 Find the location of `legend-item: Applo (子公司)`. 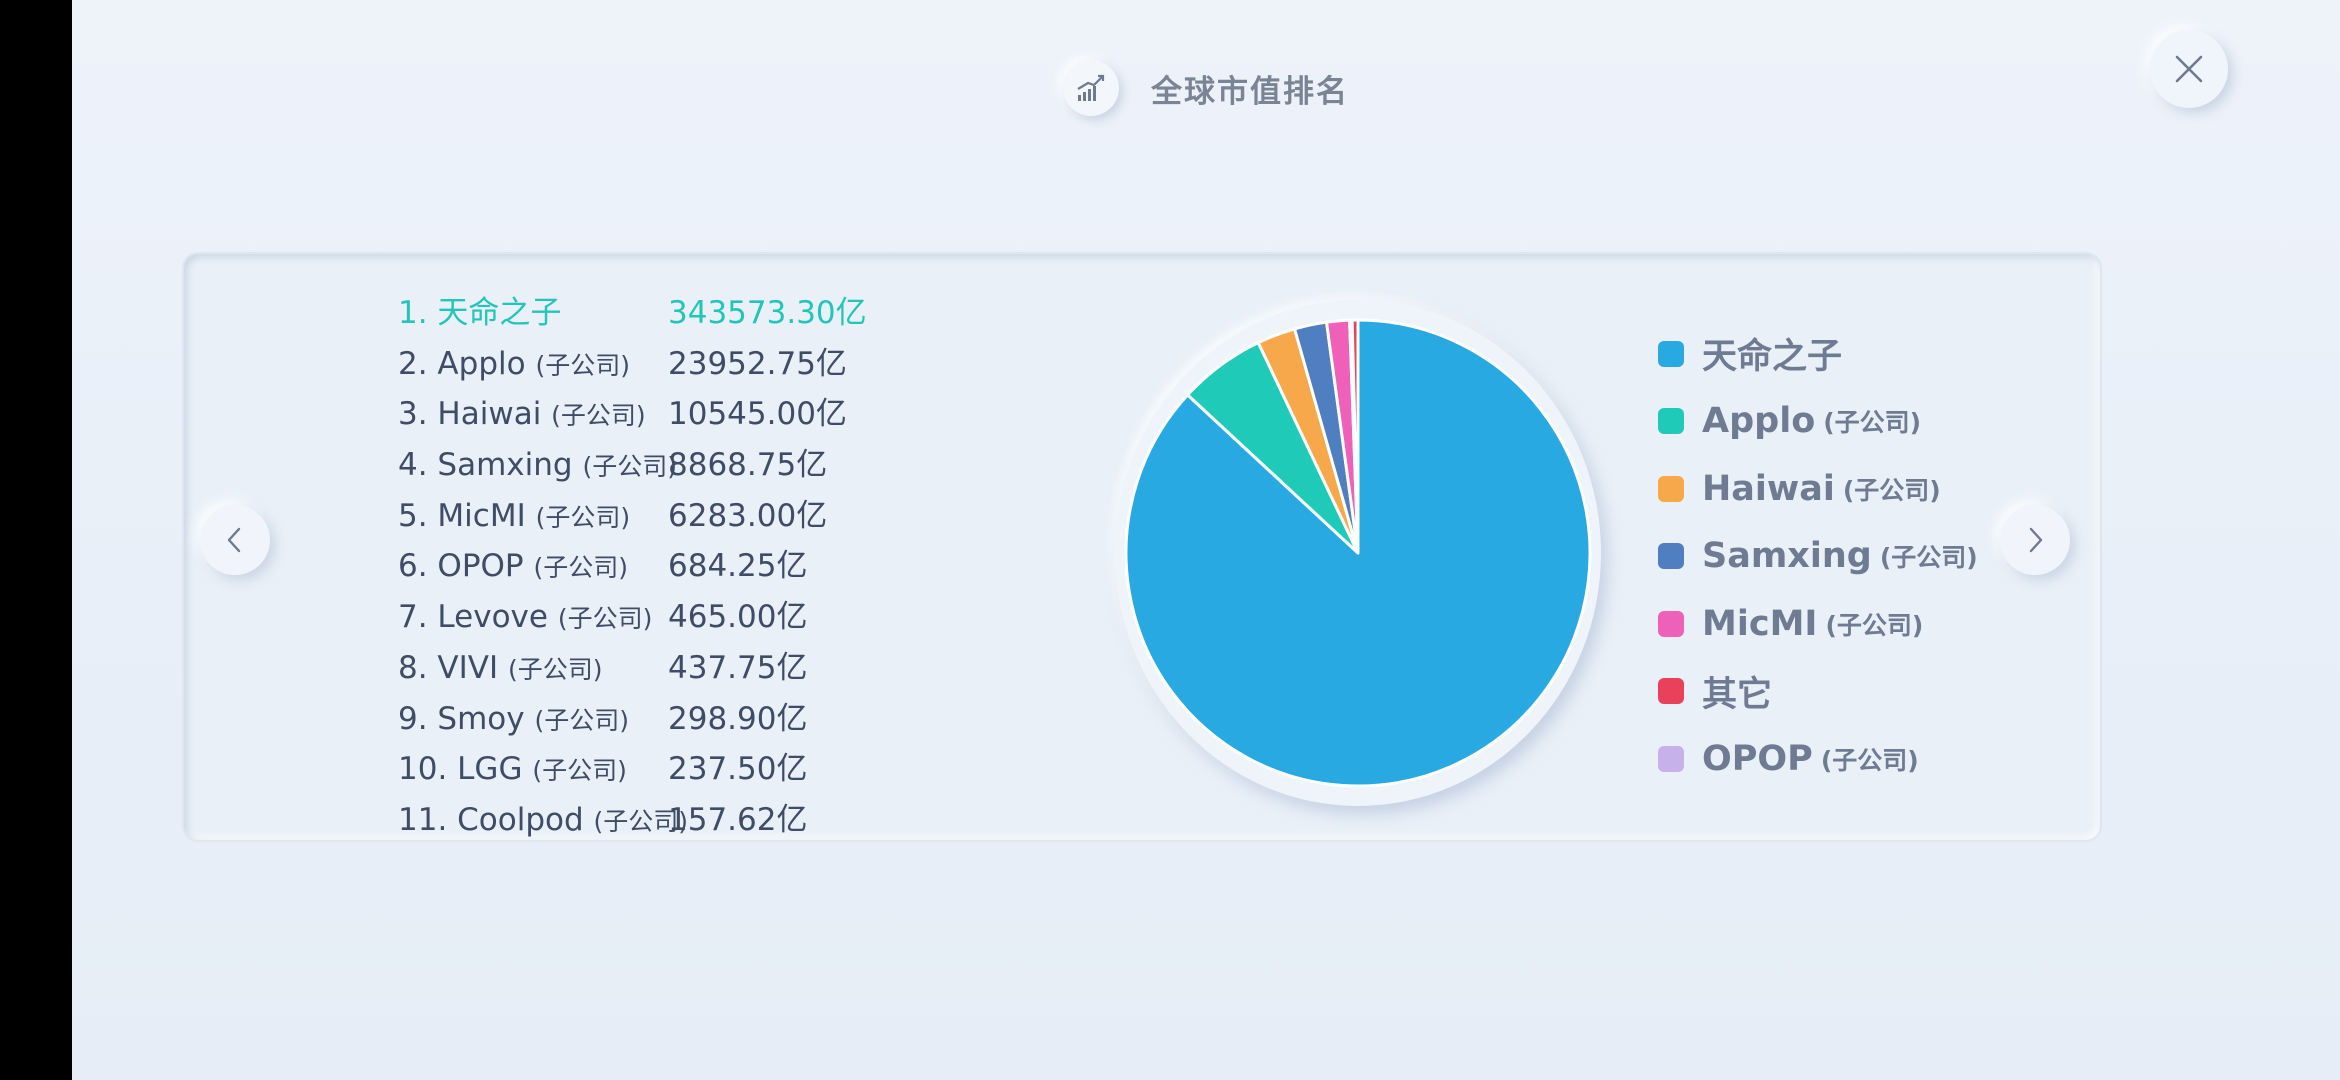

legend-item: Applo (子公司) is located at coordinates (1818, 422).